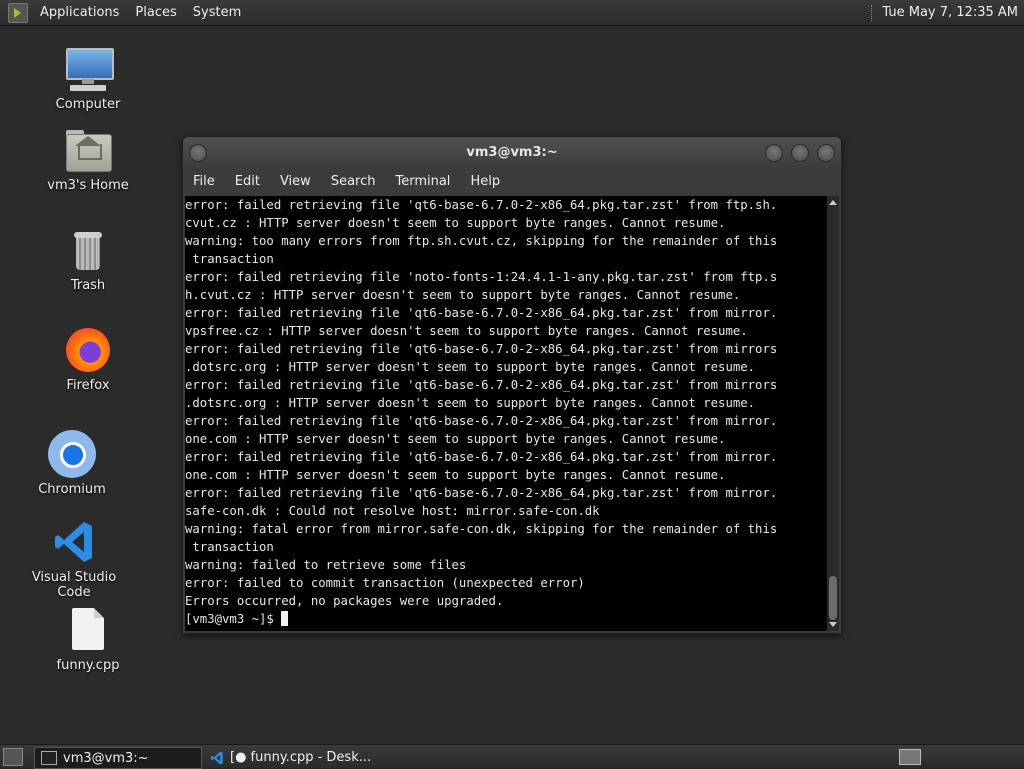  Describe the element at coordinates (155, 12) in the screenshot. I see `places-menu: Places` at that location.